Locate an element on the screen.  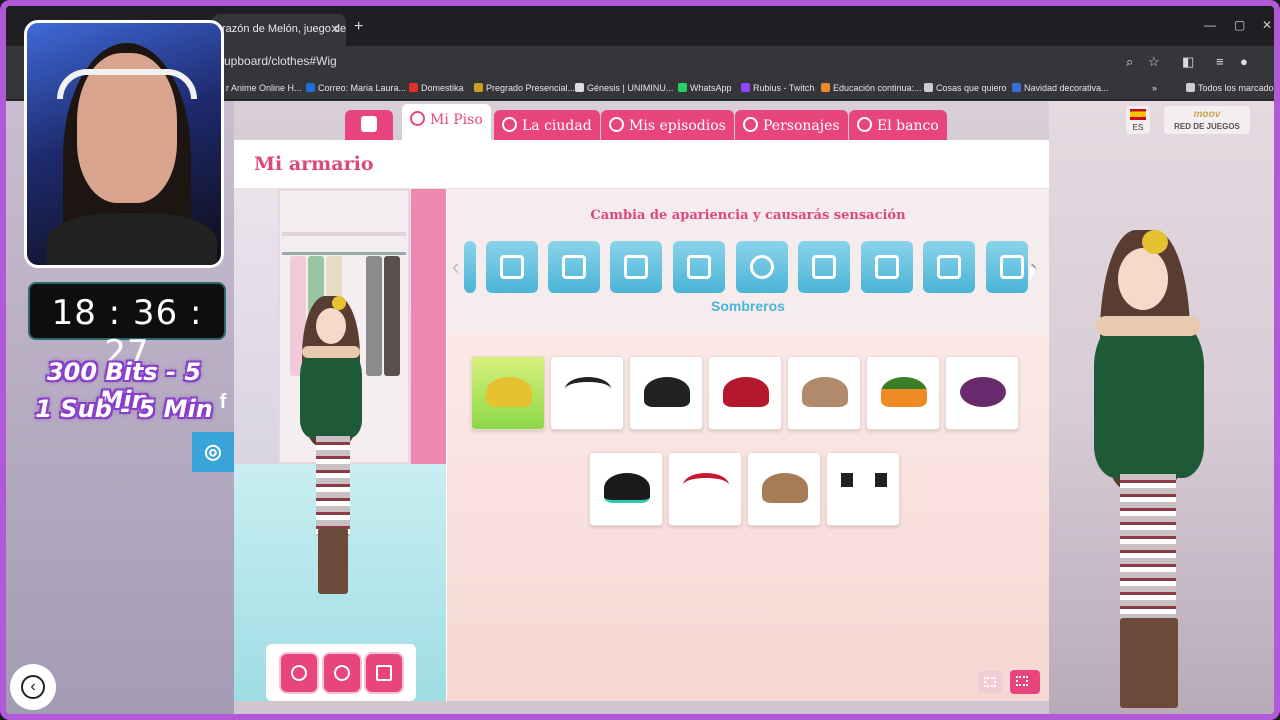
cat-ears-icon is located at coordinates (864, 480).